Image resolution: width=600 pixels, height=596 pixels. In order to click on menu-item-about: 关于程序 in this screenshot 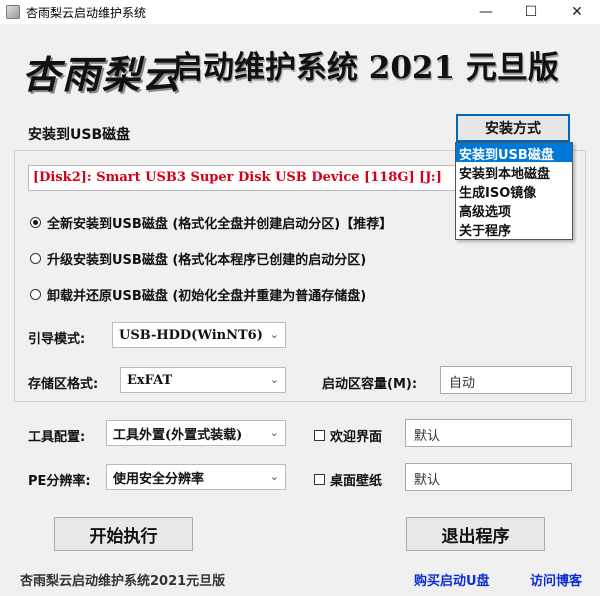, I will do `click(514, 229)`.